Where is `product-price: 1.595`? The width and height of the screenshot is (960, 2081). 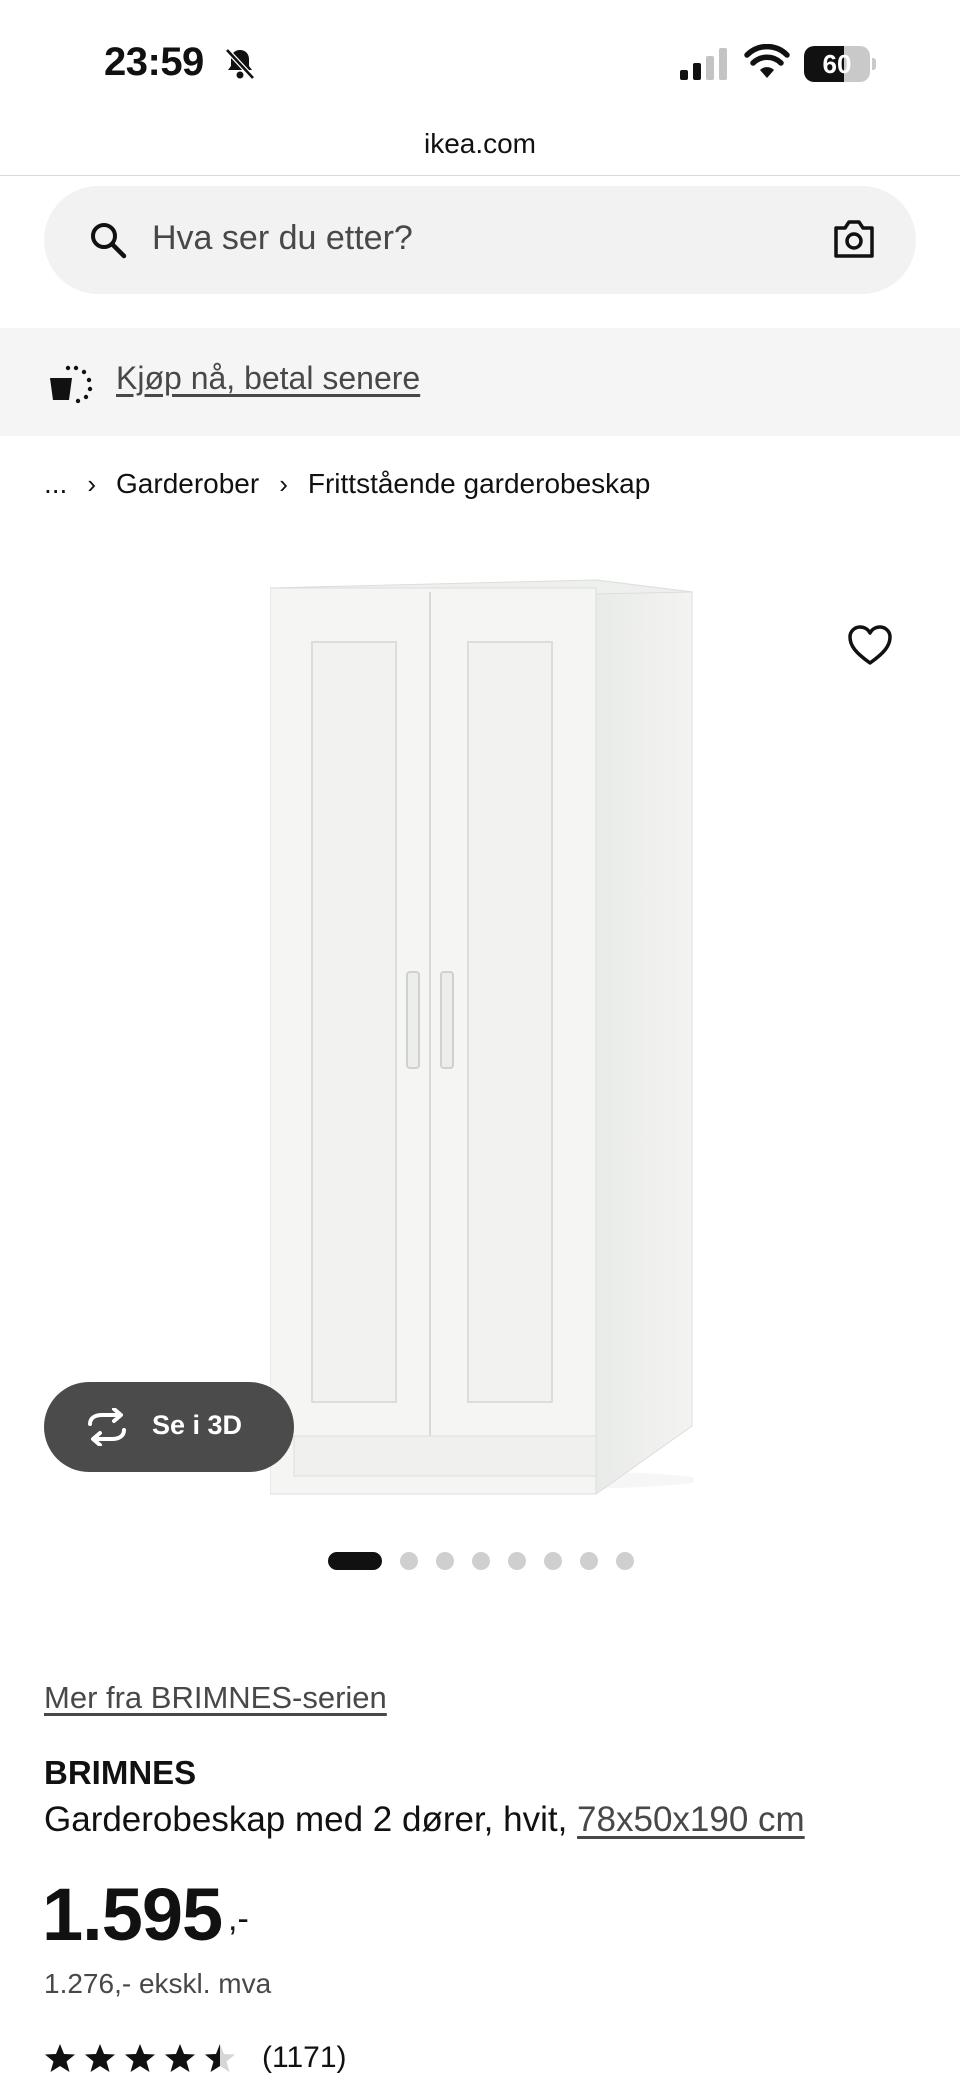
product-price: 1.595 is located at coordinates (132, 1914).